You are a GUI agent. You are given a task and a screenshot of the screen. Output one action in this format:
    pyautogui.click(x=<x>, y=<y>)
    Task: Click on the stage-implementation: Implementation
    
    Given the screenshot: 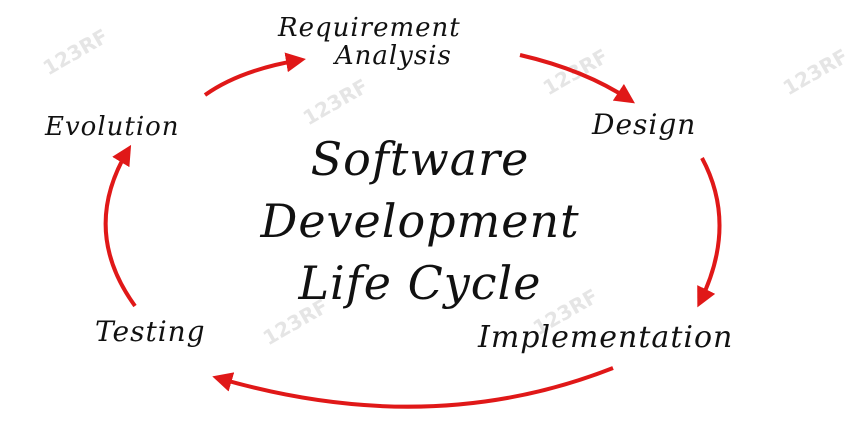 What is the action you would take?
    pyautogui.click(x=606, y=337)
    